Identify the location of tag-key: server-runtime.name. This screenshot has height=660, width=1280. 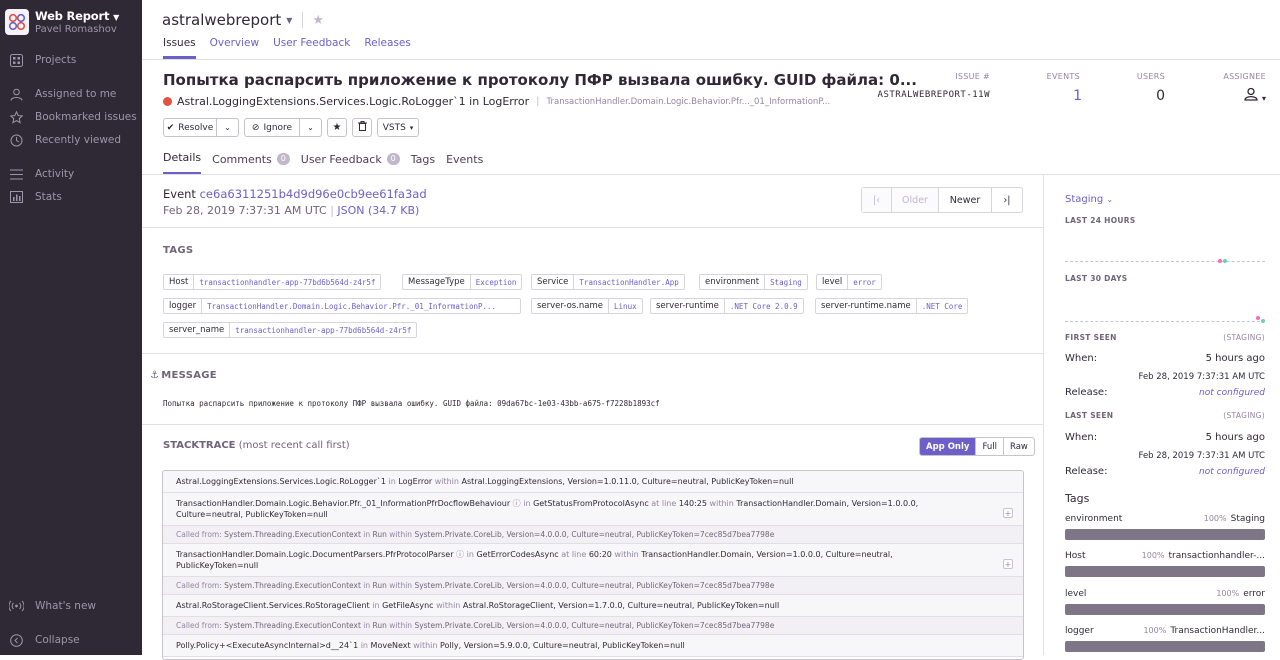
(866, 306).